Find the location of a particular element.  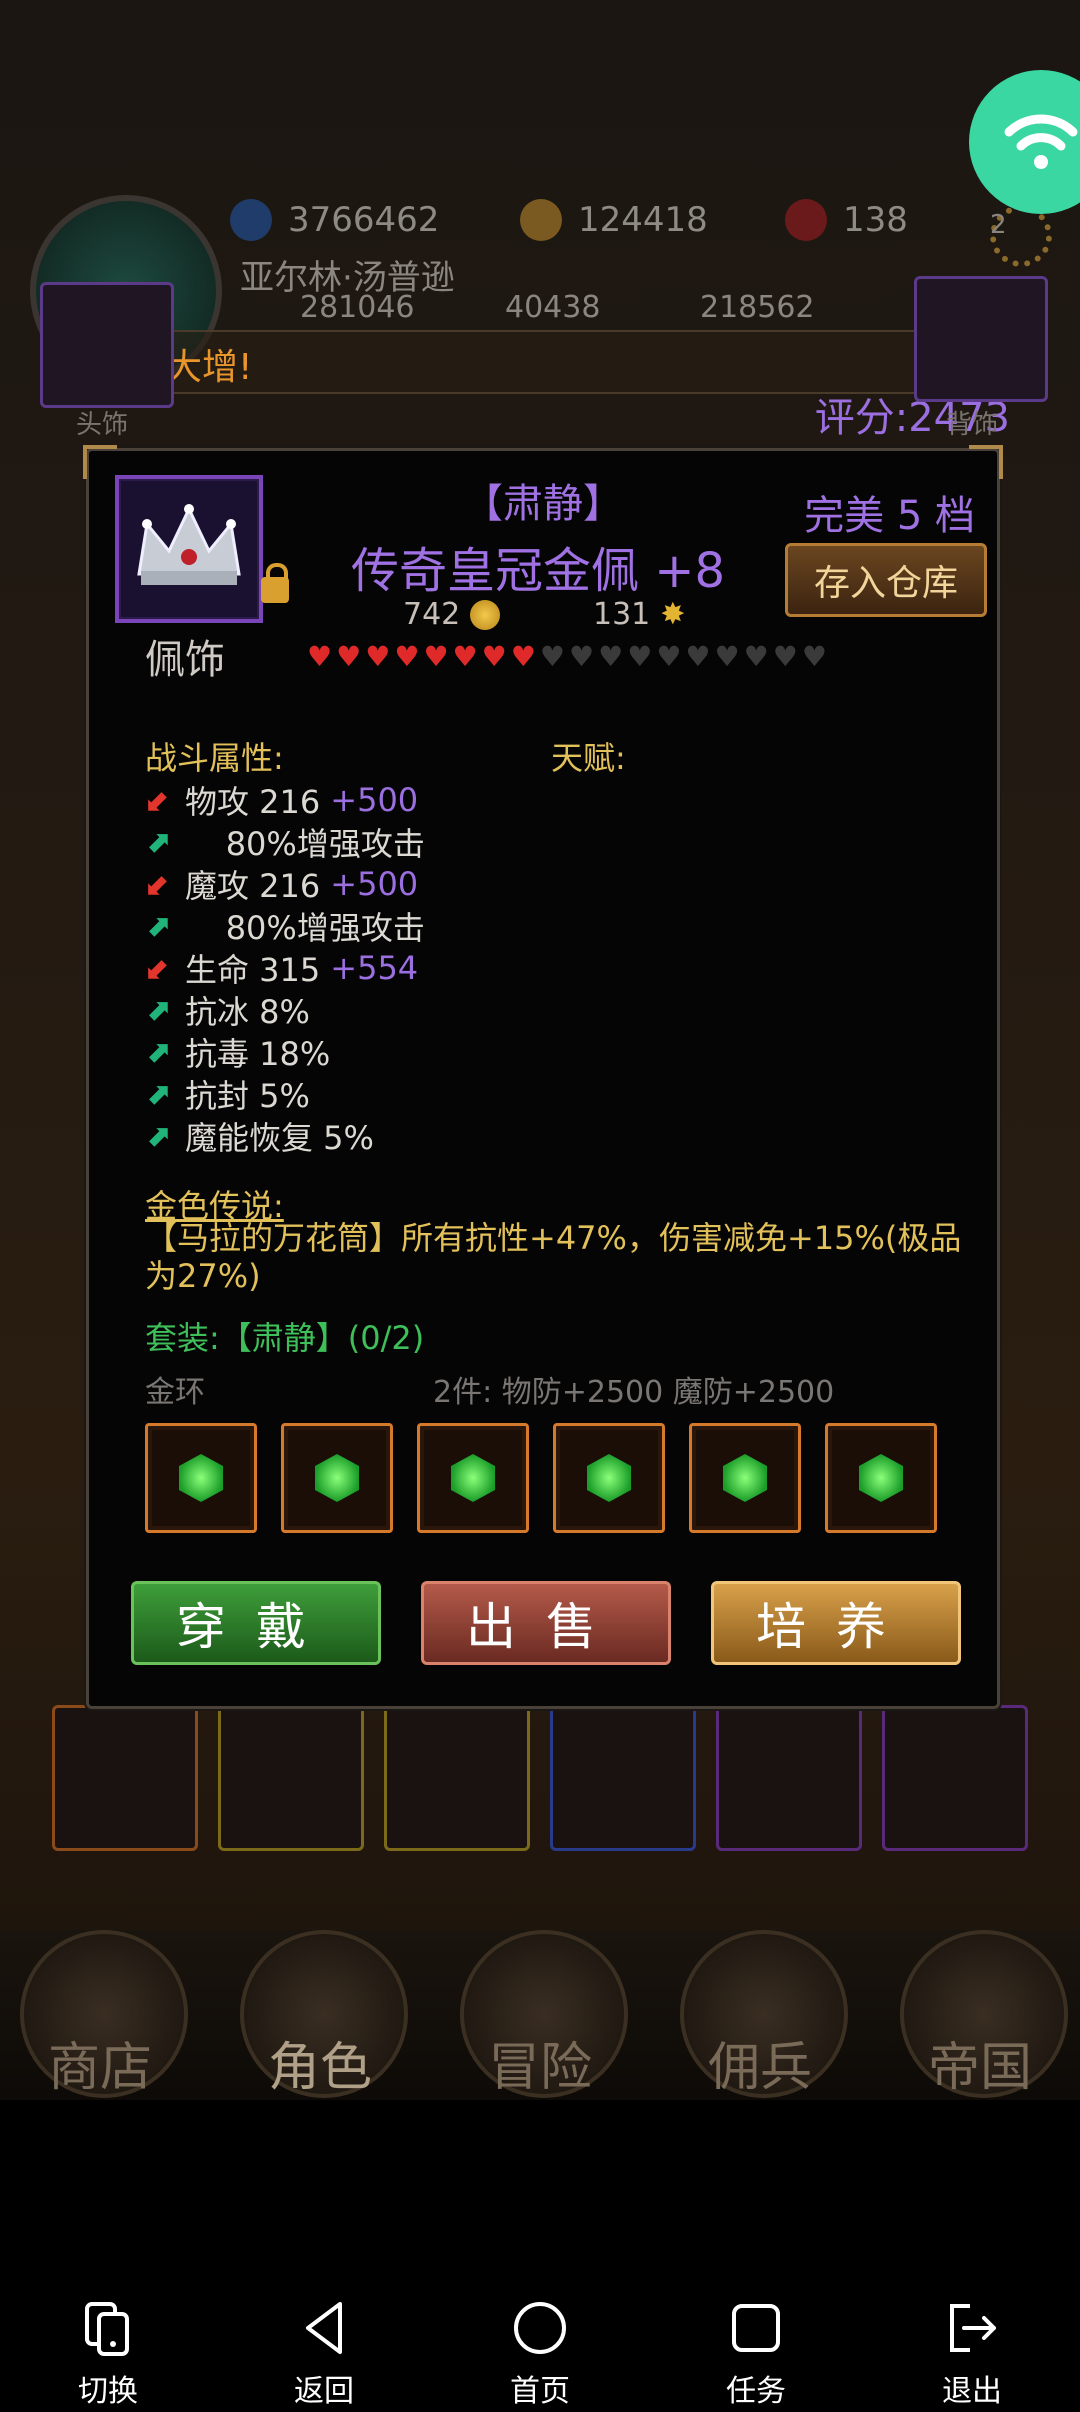

combat-attr-title: 战斗属性: is located at coordinates (214, 758).